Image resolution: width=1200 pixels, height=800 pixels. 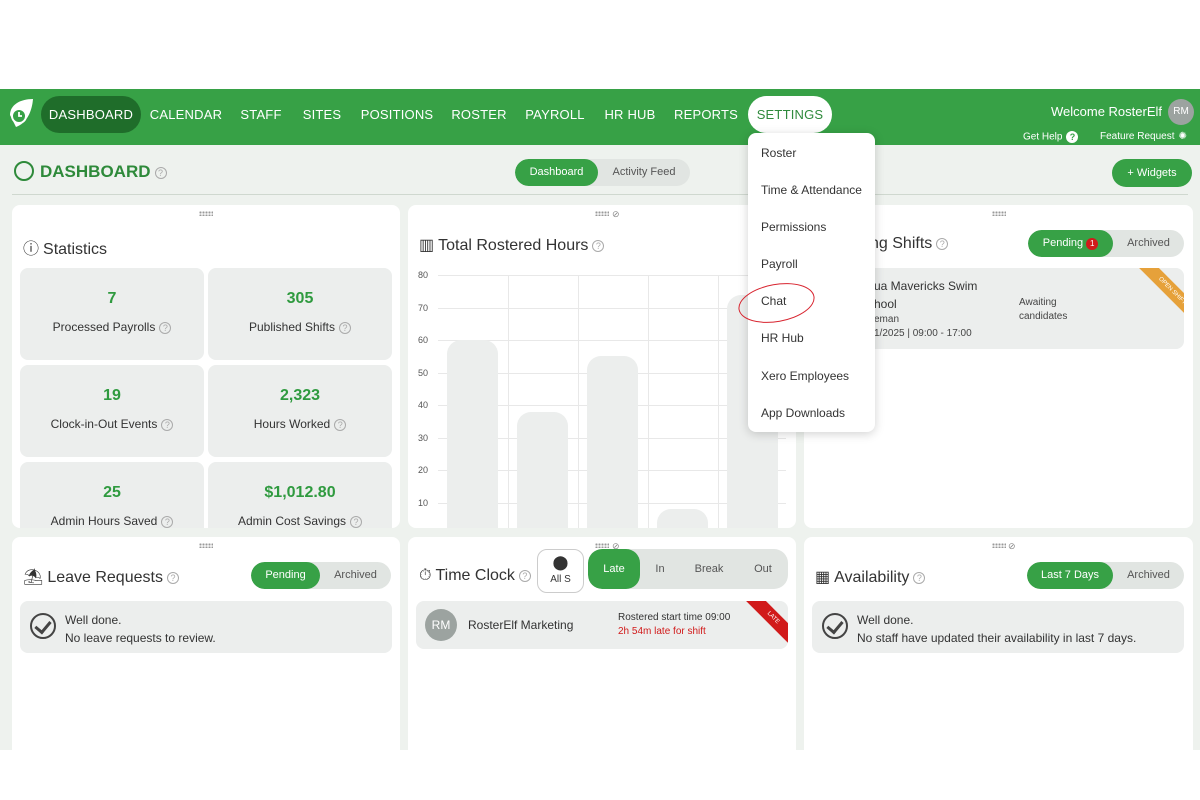 What do you see at coordinates (1070, 575) in the screenshot?
I see `tab-last-7-days: Last 7 Days` at bounding box center [1070, 575].